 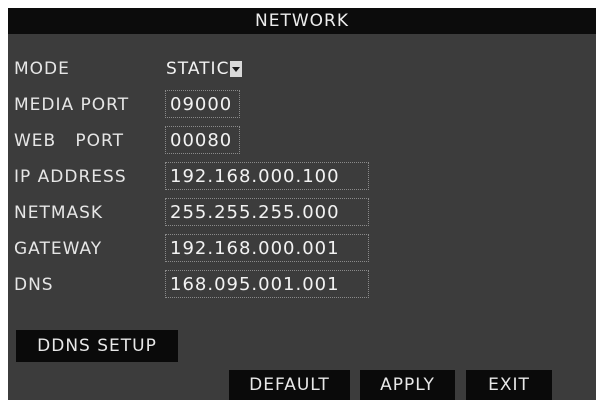 I want to click on apply-button: APPLY, so click(x=407, y=385).